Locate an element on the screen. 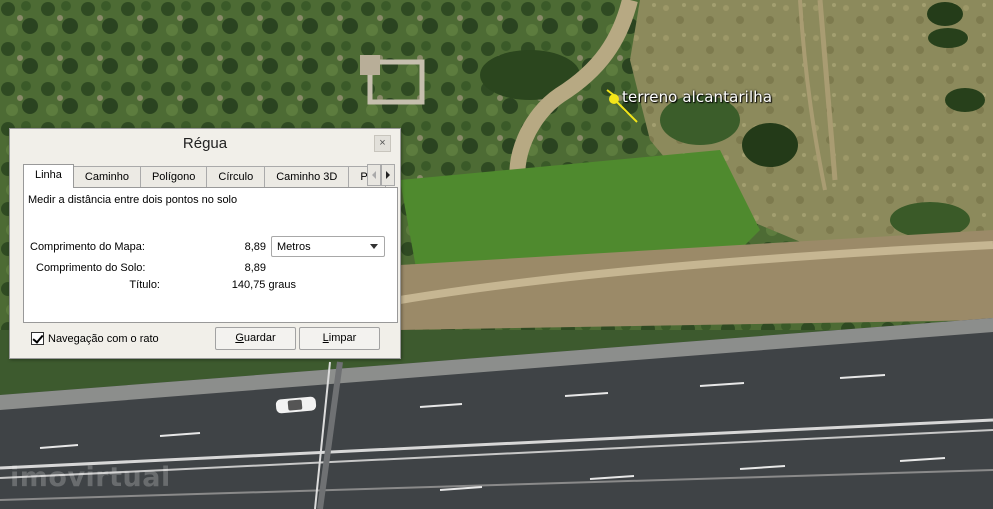 The width and height of the screenshot is (993, 509). save-button: Guardar is located at coordinates (255, 338).